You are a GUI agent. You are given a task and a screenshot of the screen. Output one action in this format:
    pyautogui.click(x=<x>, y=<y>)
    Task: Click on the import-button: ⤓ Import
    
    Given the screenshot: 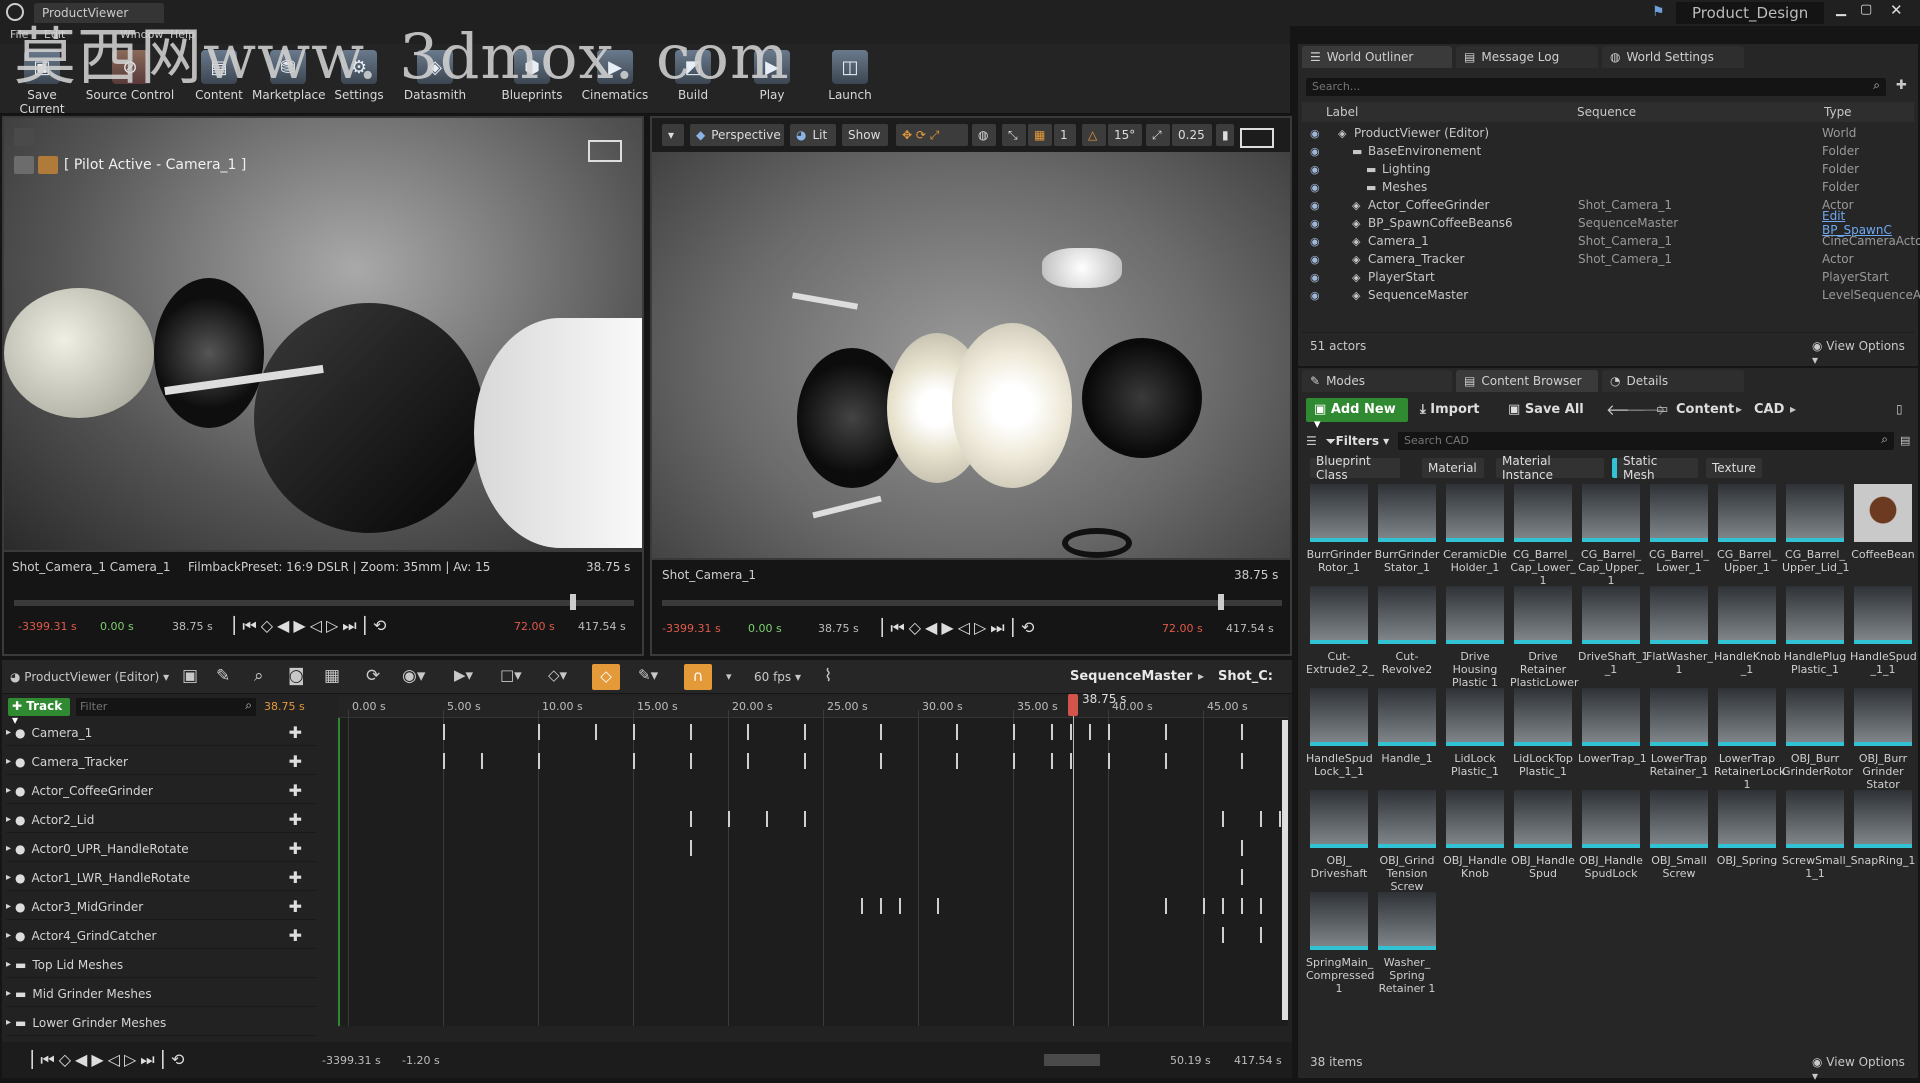 What is the action you would take?
    pyautogui.click(x=1450, y=409)
    